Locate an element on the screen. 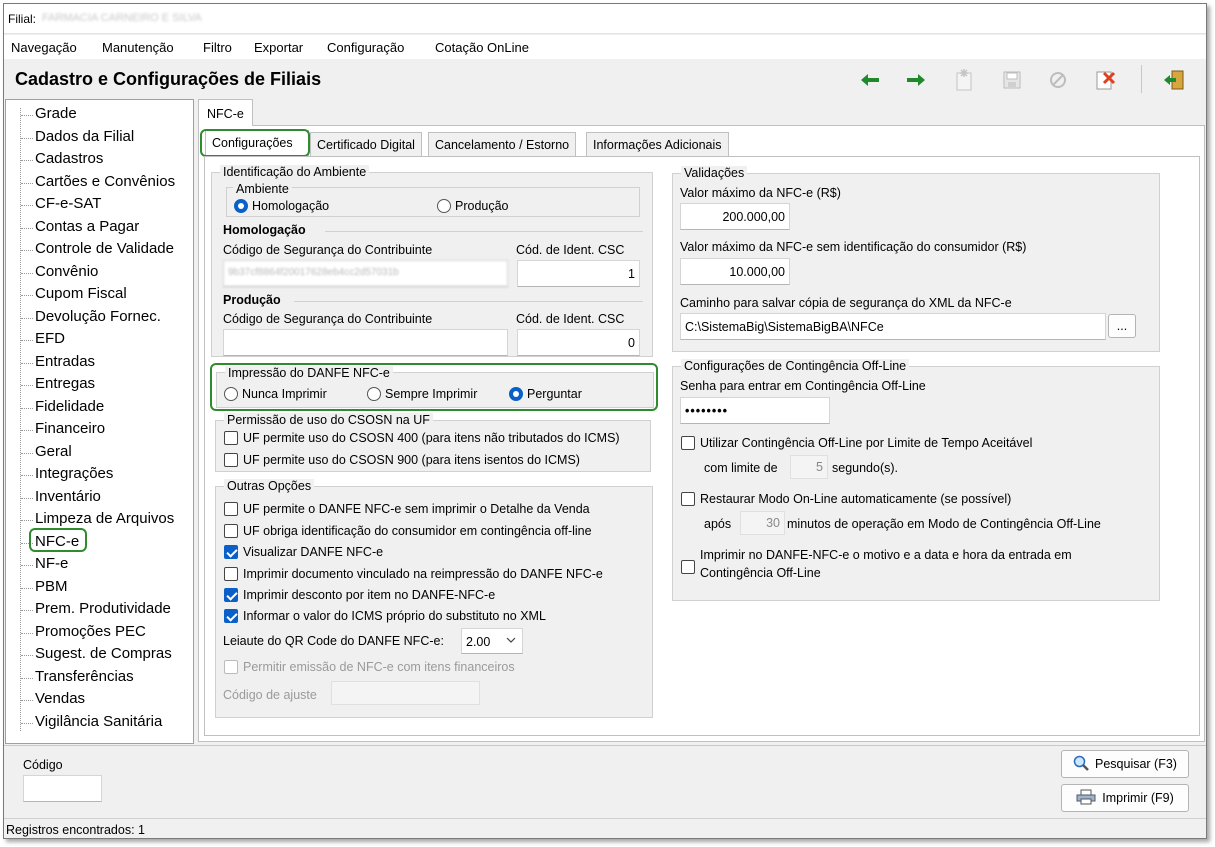 This screenshot has width=1215, height=847. tab-informacoes-adicionais: Informações Adicionais is located at coordinates (657, 145).